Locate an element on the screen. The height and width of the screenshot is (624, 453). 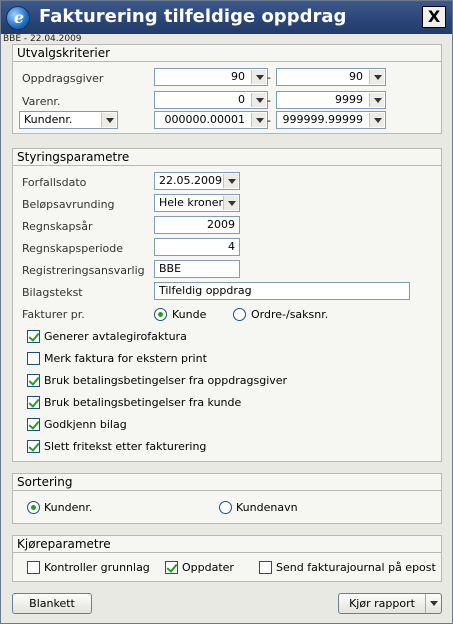
oppdragsgiver-to-select: 90 is located at coordinates (331, 77).